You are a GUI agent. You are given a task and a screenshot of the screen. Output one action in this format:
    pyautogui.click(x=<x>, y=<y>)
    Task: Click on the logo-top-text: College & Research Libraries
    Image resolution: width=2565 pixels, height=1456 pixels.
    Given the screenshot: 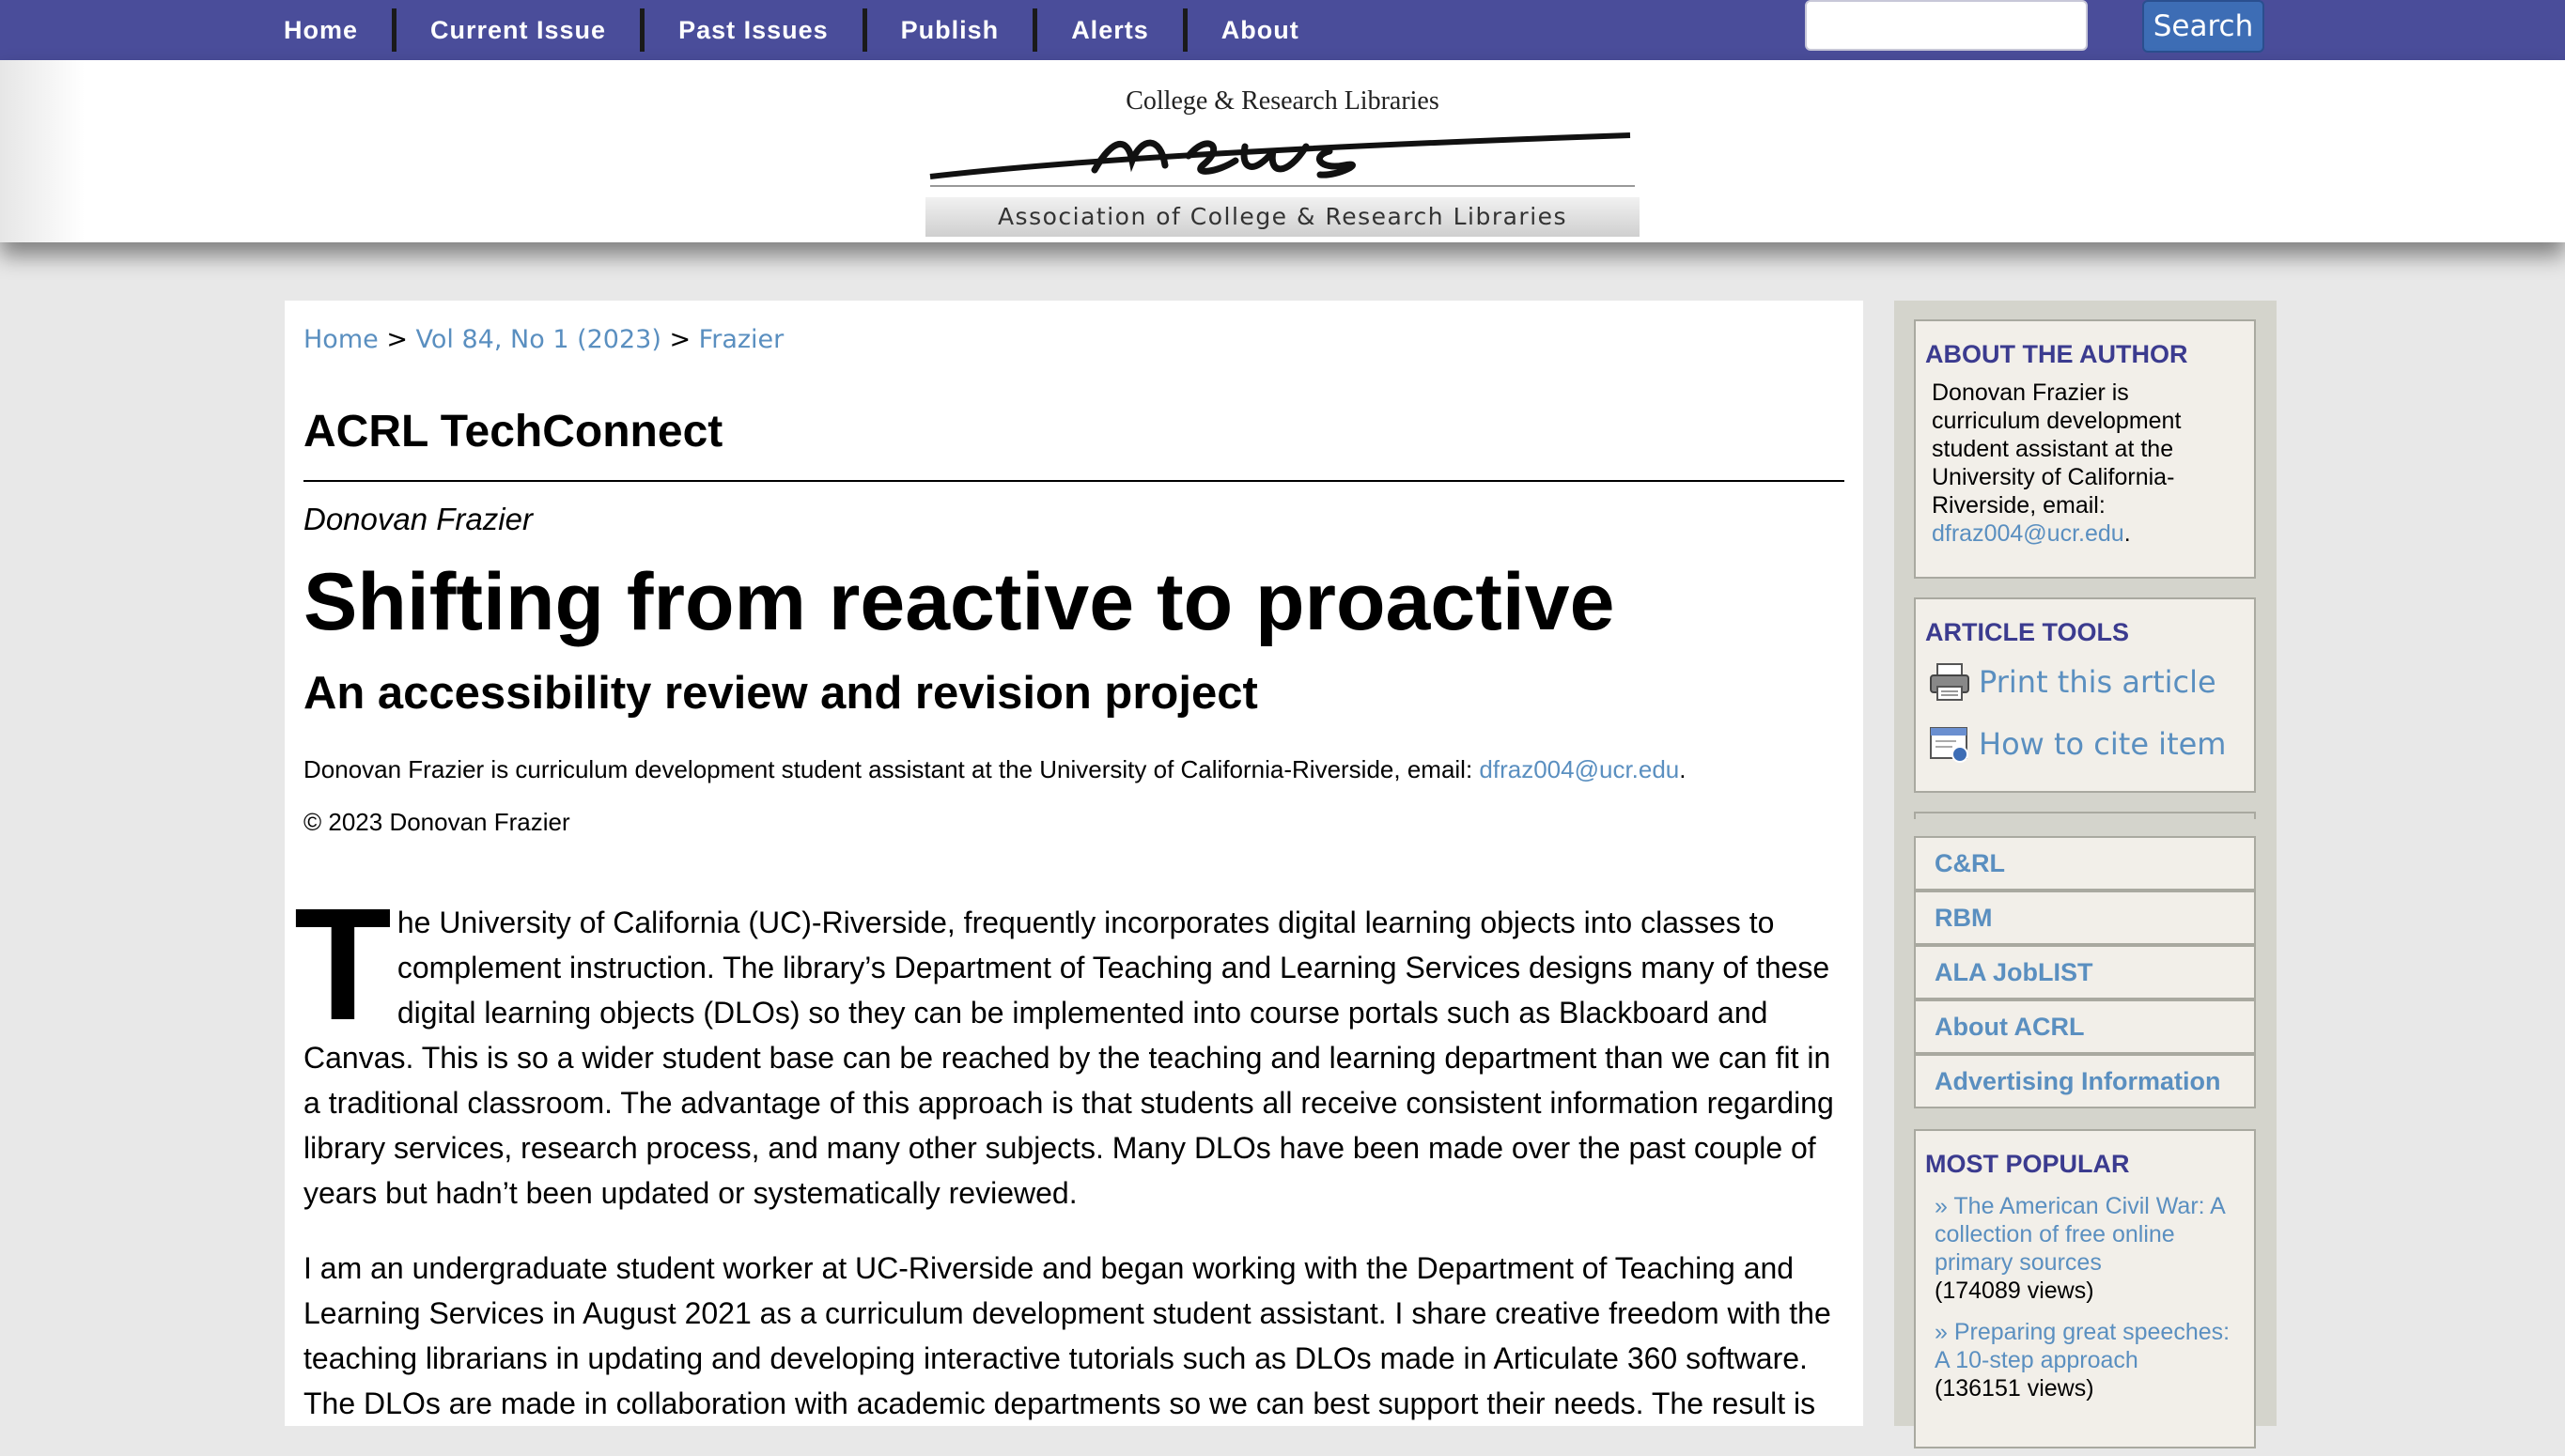 What is the action you would take?
    pyautogui.click(x=1282, y=101)
    